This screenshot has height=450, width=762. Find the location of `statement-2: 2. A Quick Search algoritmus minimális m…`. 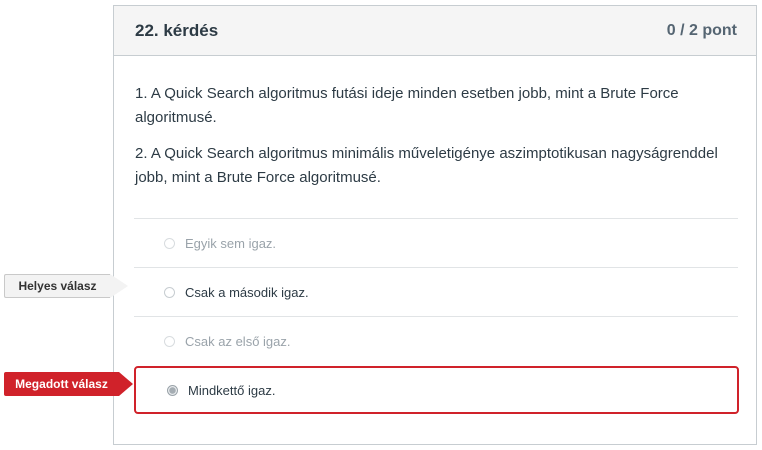

statement-2: 2. A Quick Search algoritmus minimális m… is located at coordinates (426, 165).